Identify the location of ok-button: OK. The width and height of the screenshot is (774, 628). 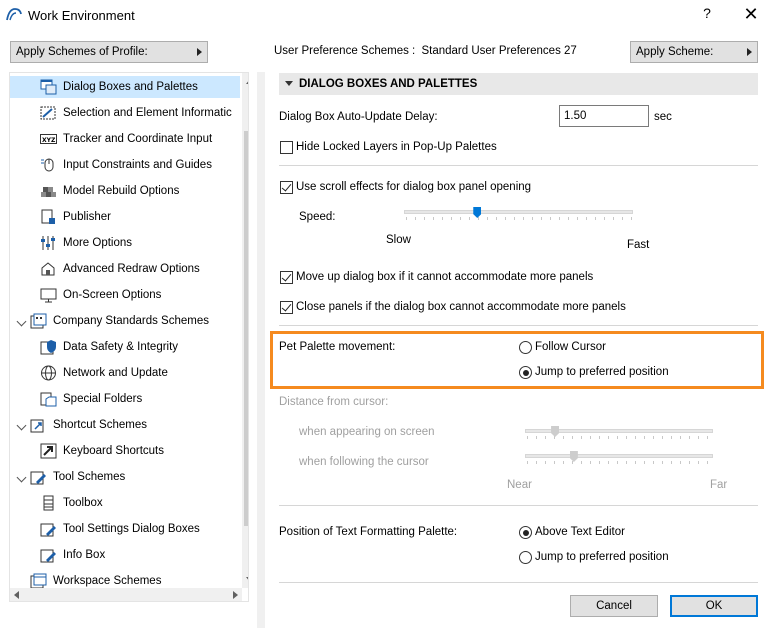
(714, 606).